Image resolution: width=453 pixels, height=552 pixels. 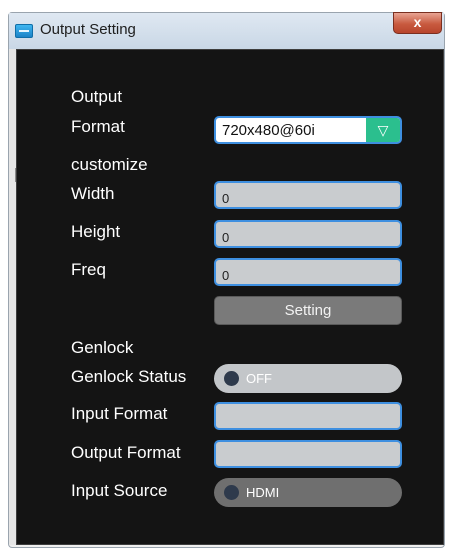 What do you see at coordinates (97, 96) in the screenshot?
I see `output-format-label-line1: Output` at bounding box center [97, 96].